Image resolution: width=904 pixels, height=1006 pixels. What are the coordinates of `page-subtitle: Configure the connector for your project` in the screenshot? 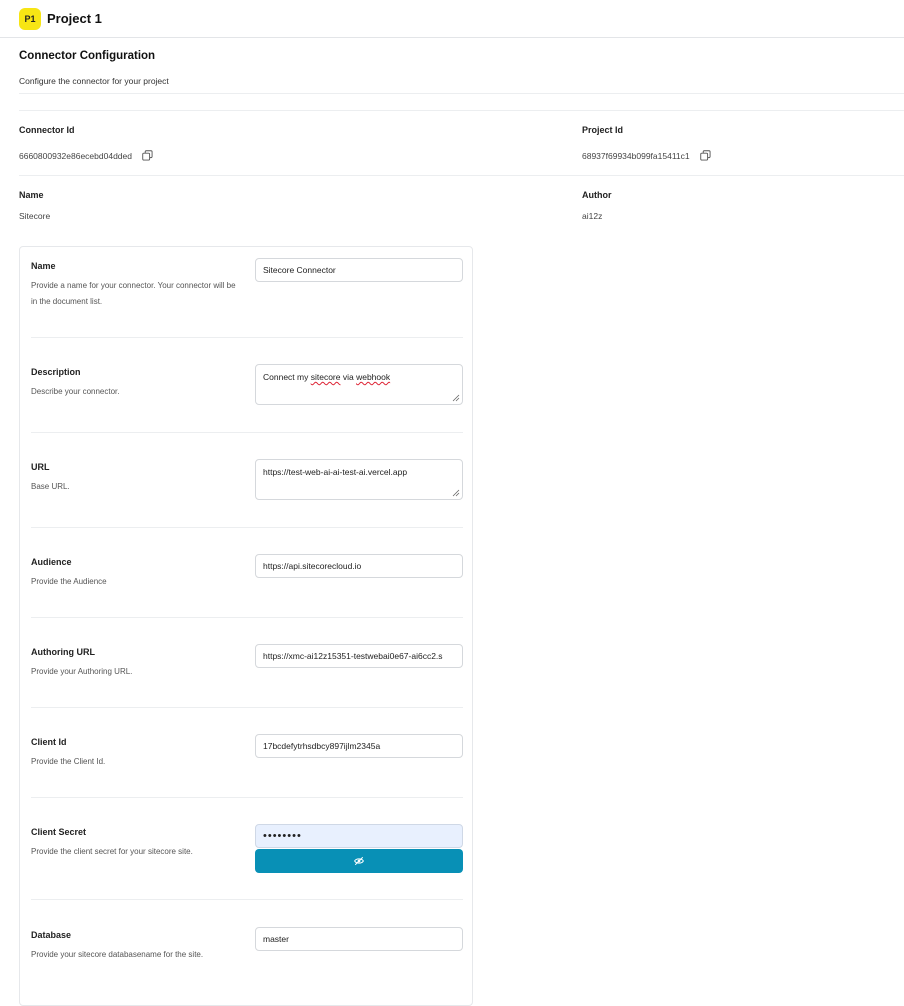 It's located at (94, 81).